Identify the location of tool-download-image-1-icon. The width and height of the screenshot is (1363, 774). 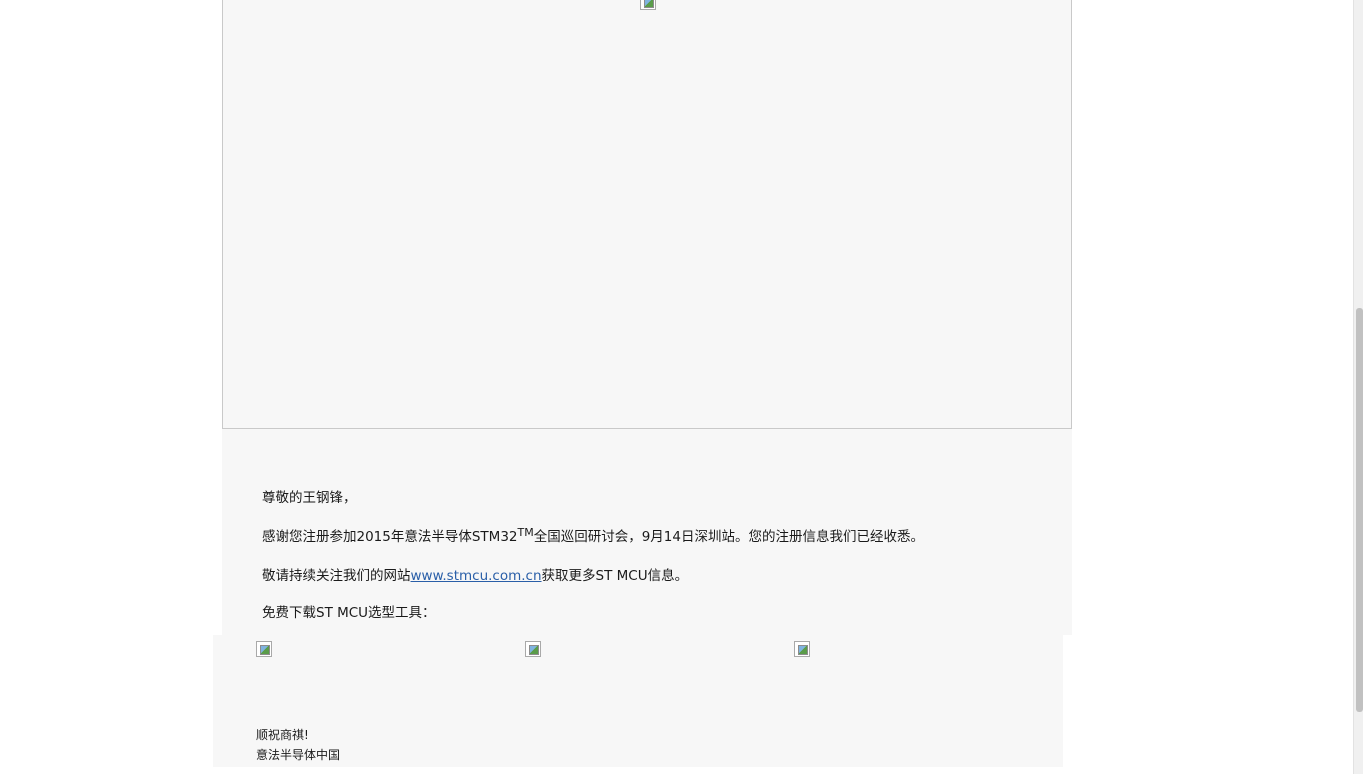
(264, 649).